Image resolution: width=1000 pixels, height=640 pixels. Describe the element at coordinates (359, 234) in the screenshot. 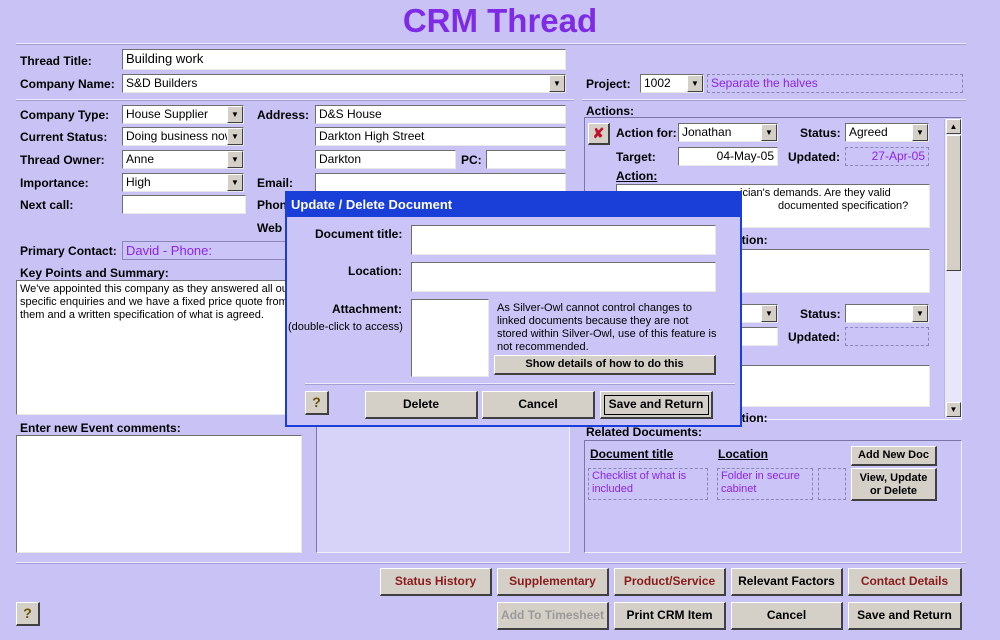

I see `dialog-doc-title-label: Document title:` at that location.